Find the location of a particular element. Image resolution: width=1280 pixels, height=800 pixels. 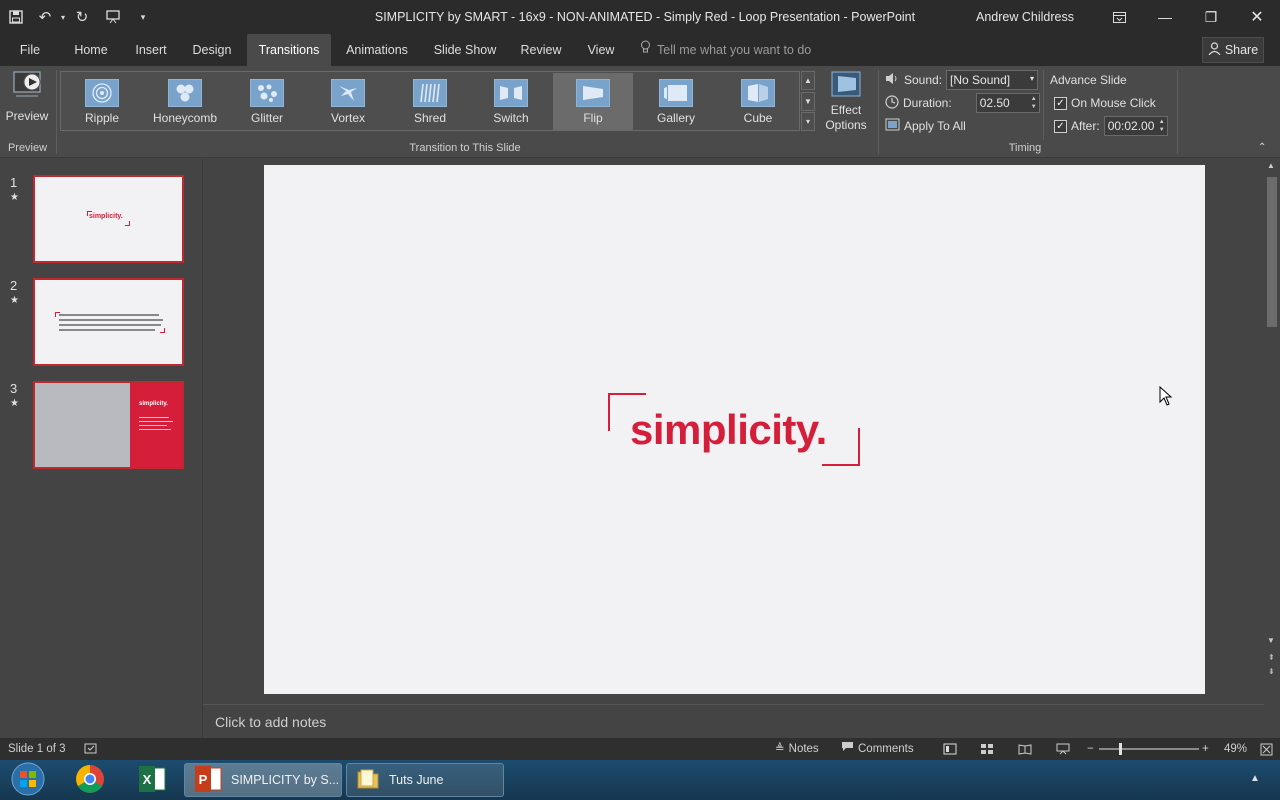

transition-honeycomb: Honeycomb is located at coordinates (185, 101).